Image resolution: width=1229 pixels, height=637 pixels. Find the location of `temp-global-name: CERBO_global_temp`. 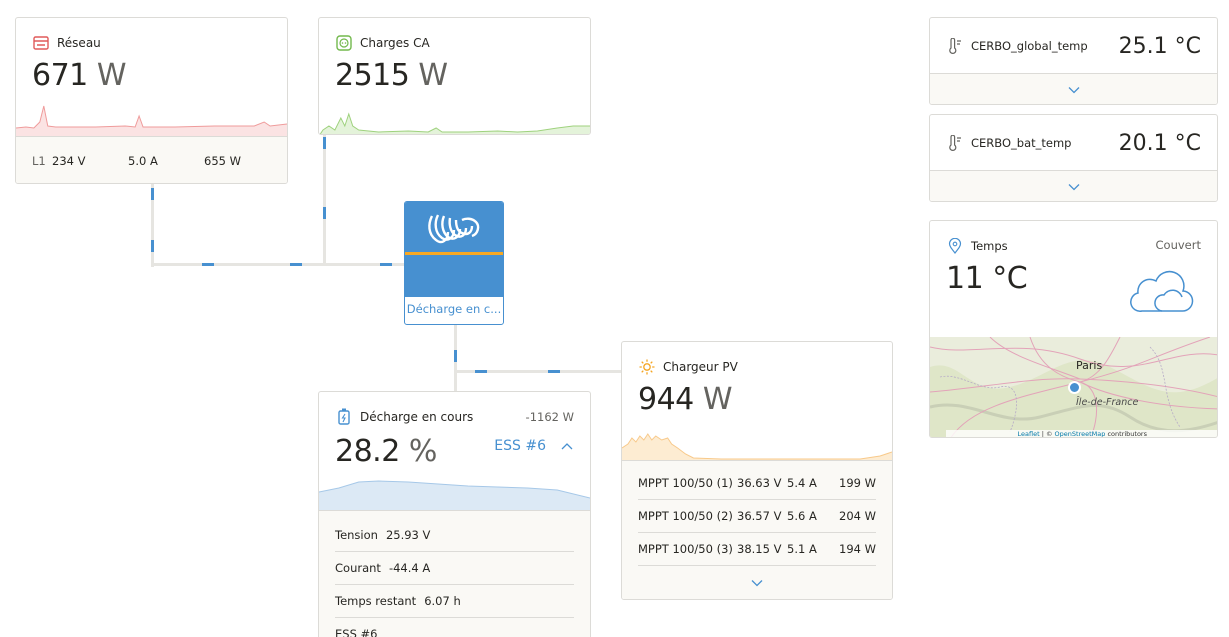

temp-global-name: CERBO_global_temp is located at coordinates (1029, 45).